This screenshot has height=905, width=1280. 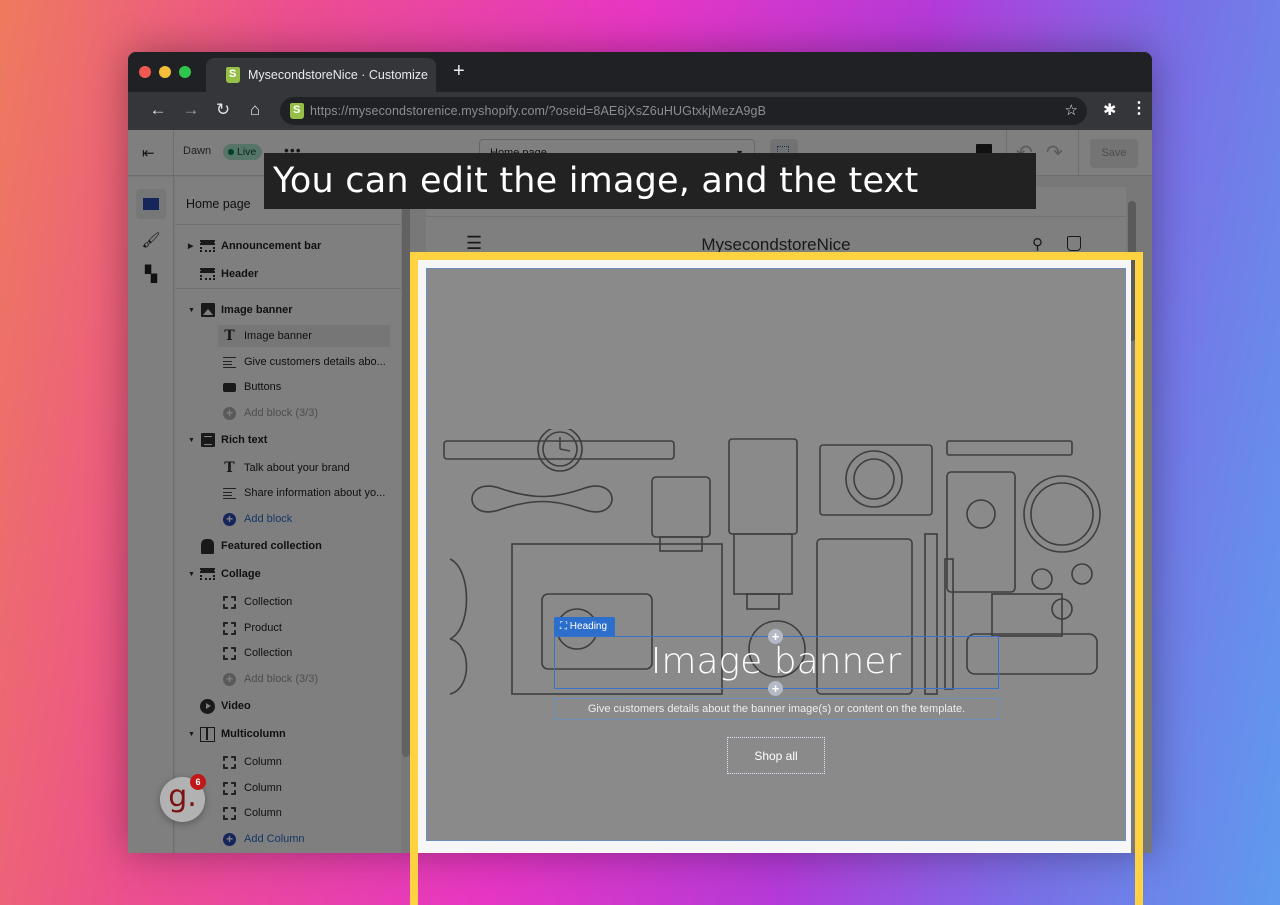 I want to click on browser-tab: MysecondstoreNice · Customize, so click(x=321, y=75).